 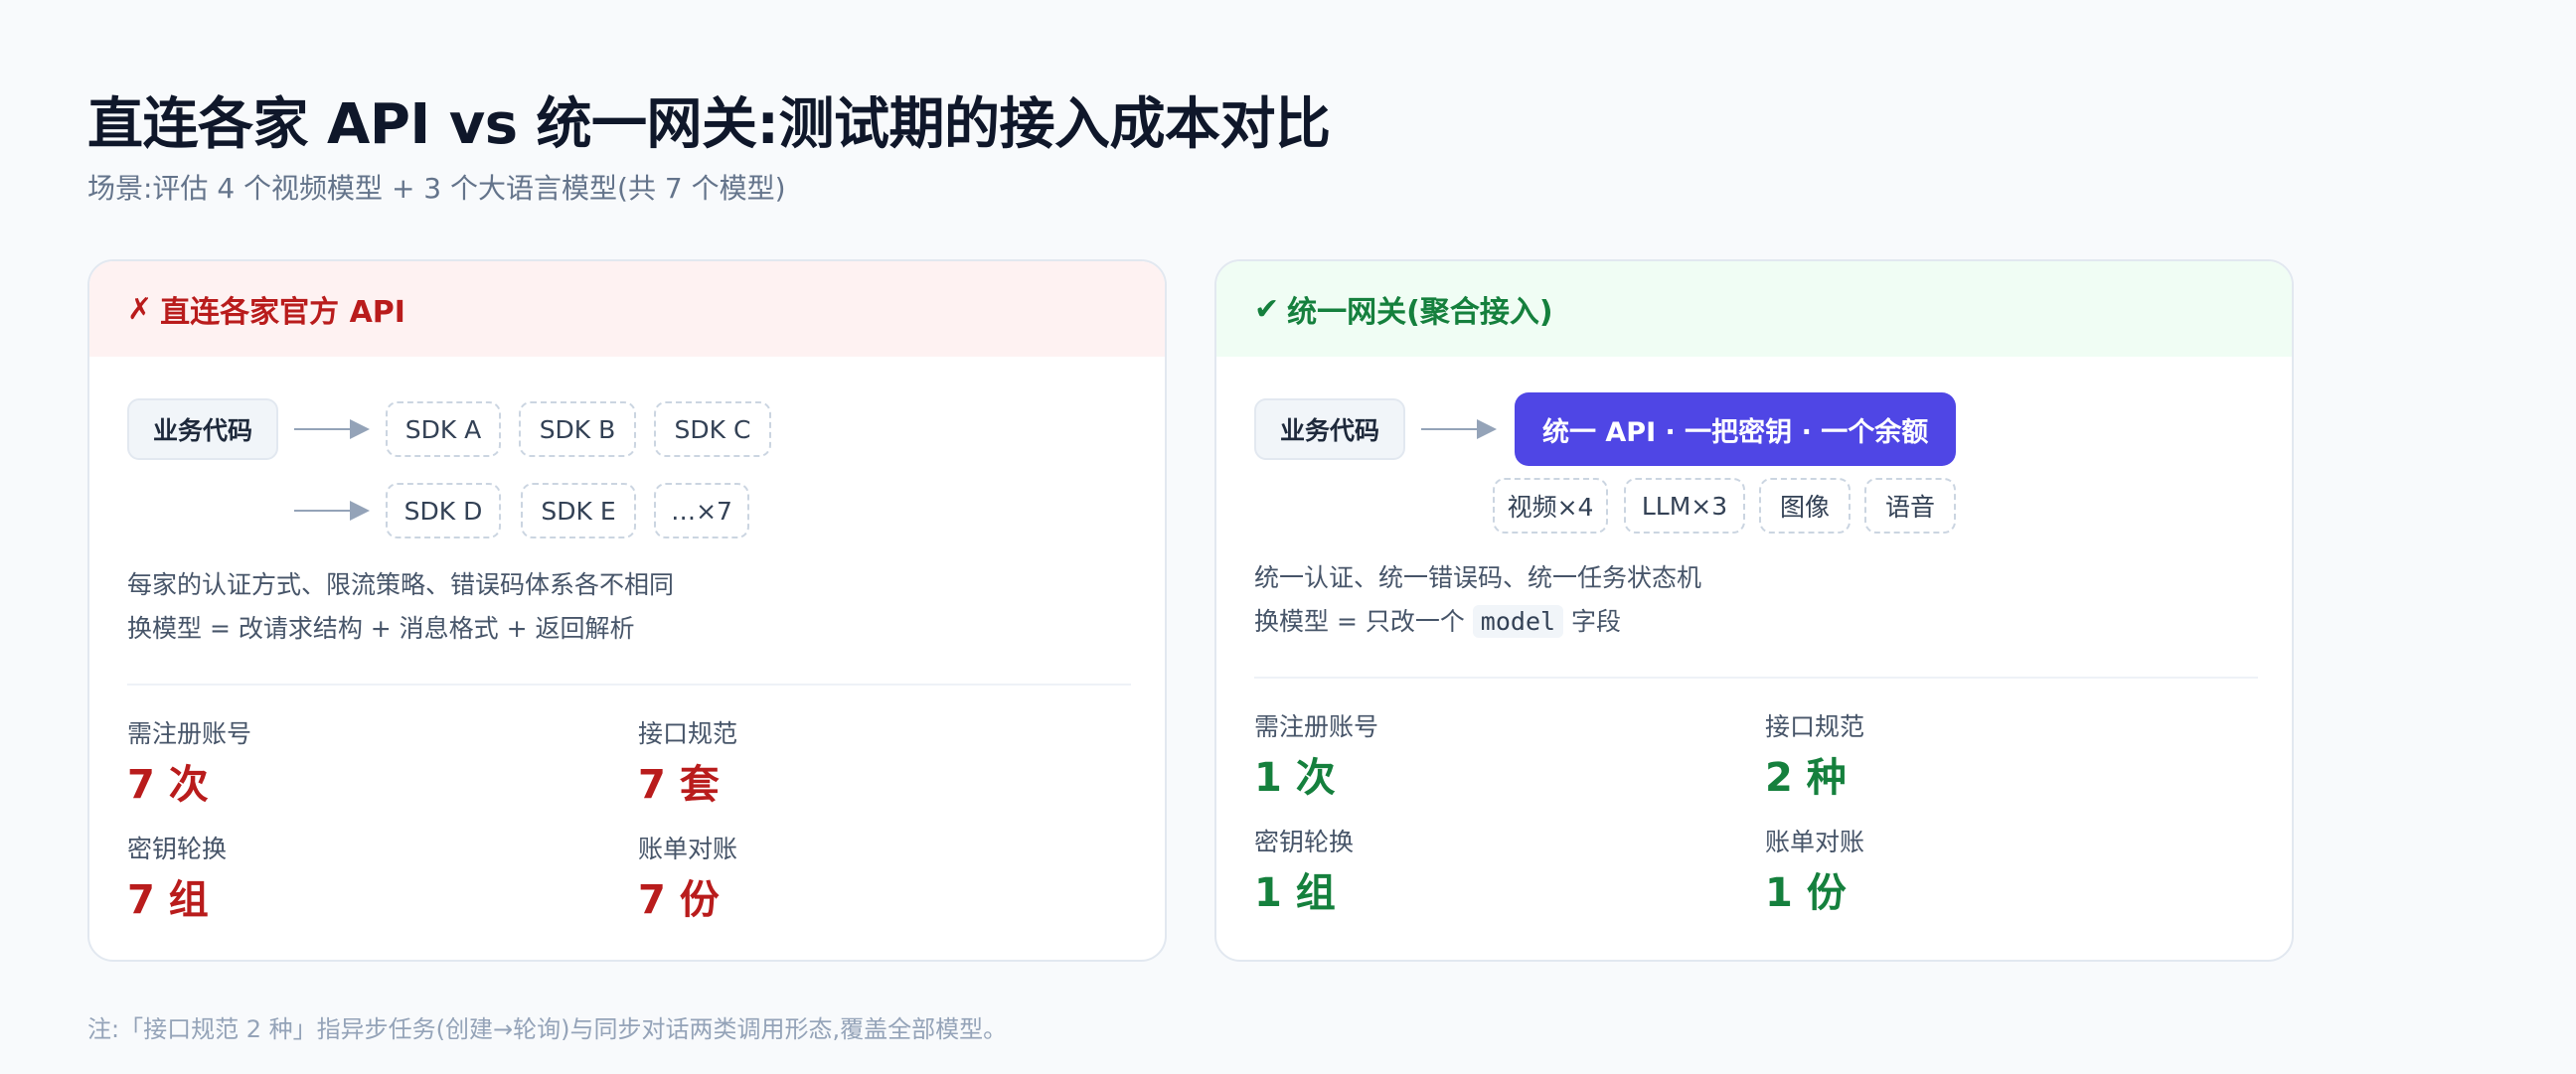 I want to click on sdk-box: SDK D, so click(x=443, y=510).